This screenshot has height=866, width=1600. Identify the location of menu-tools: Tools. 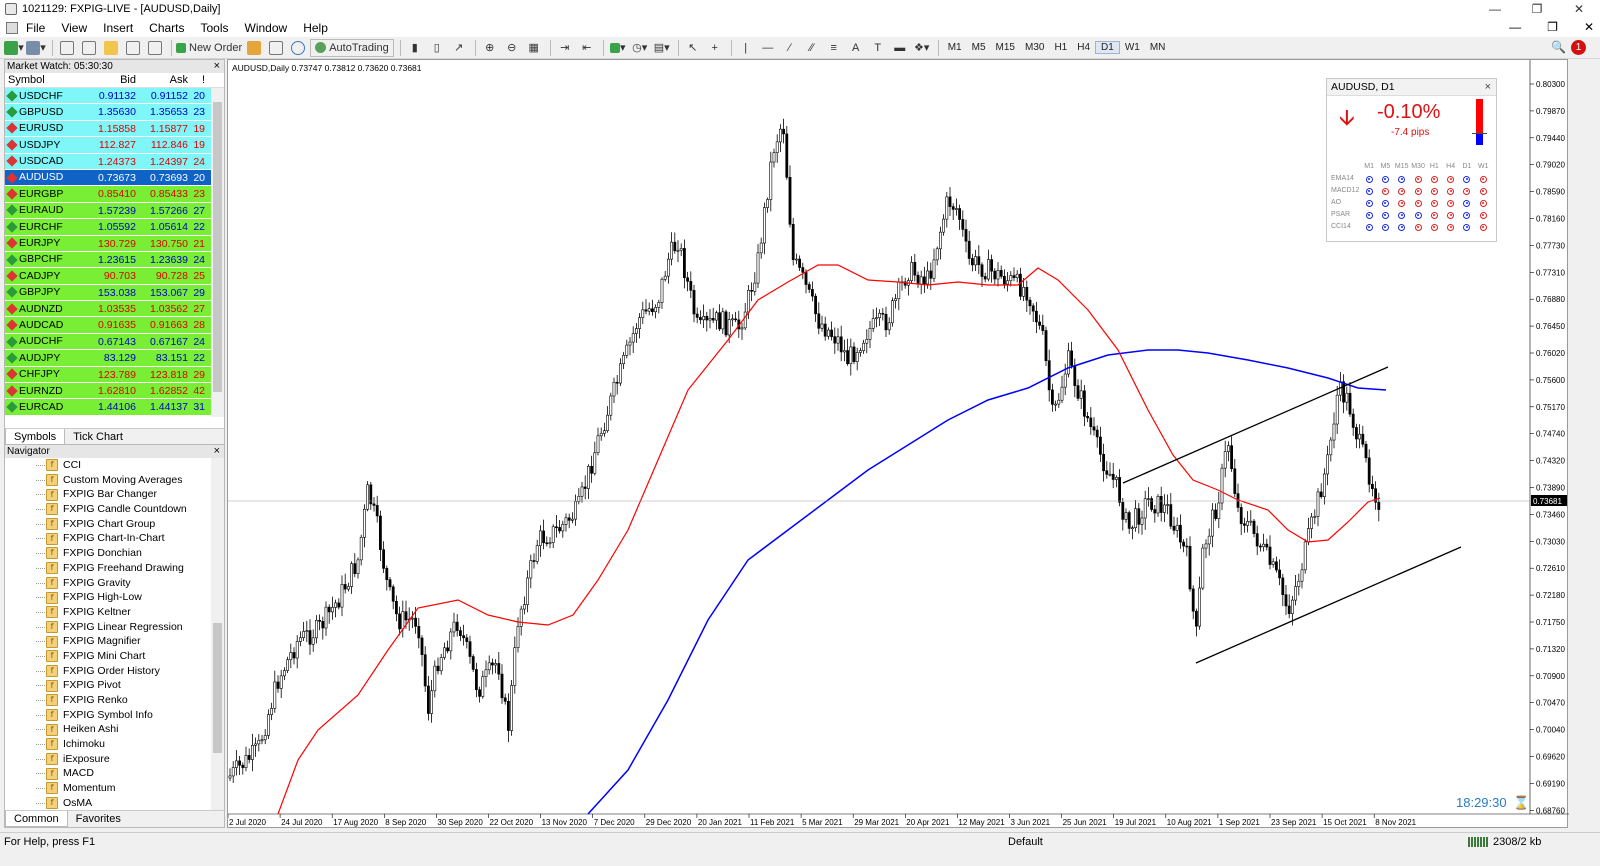
(215, 28).